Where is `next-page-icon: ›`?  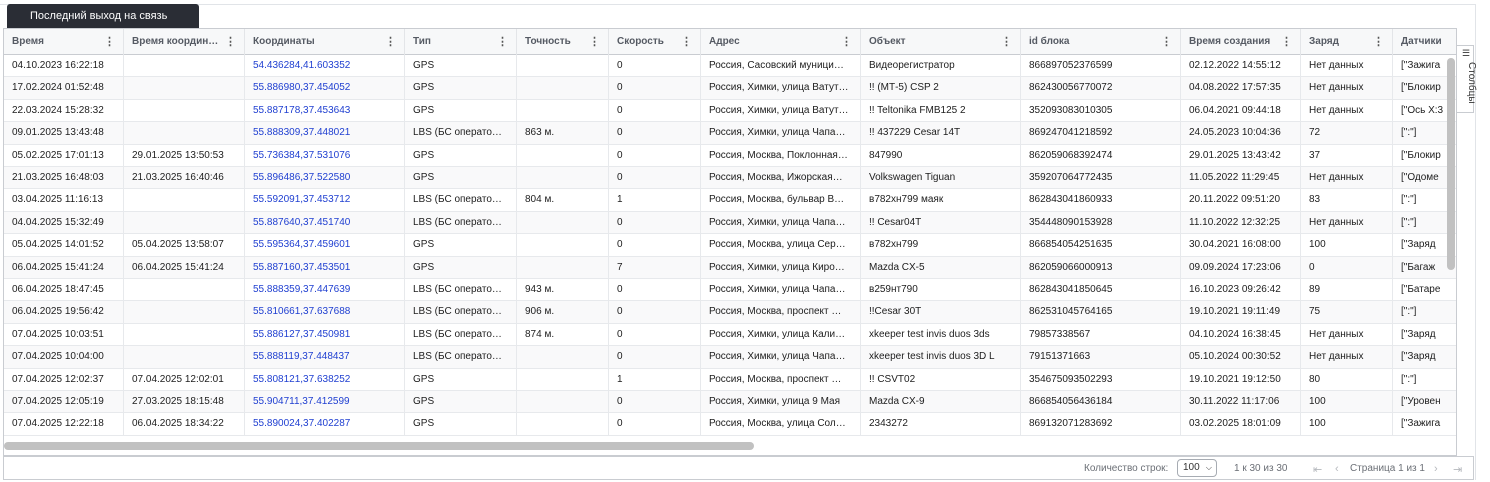 next-page-icon: › is located at coordinates (1436, 469).